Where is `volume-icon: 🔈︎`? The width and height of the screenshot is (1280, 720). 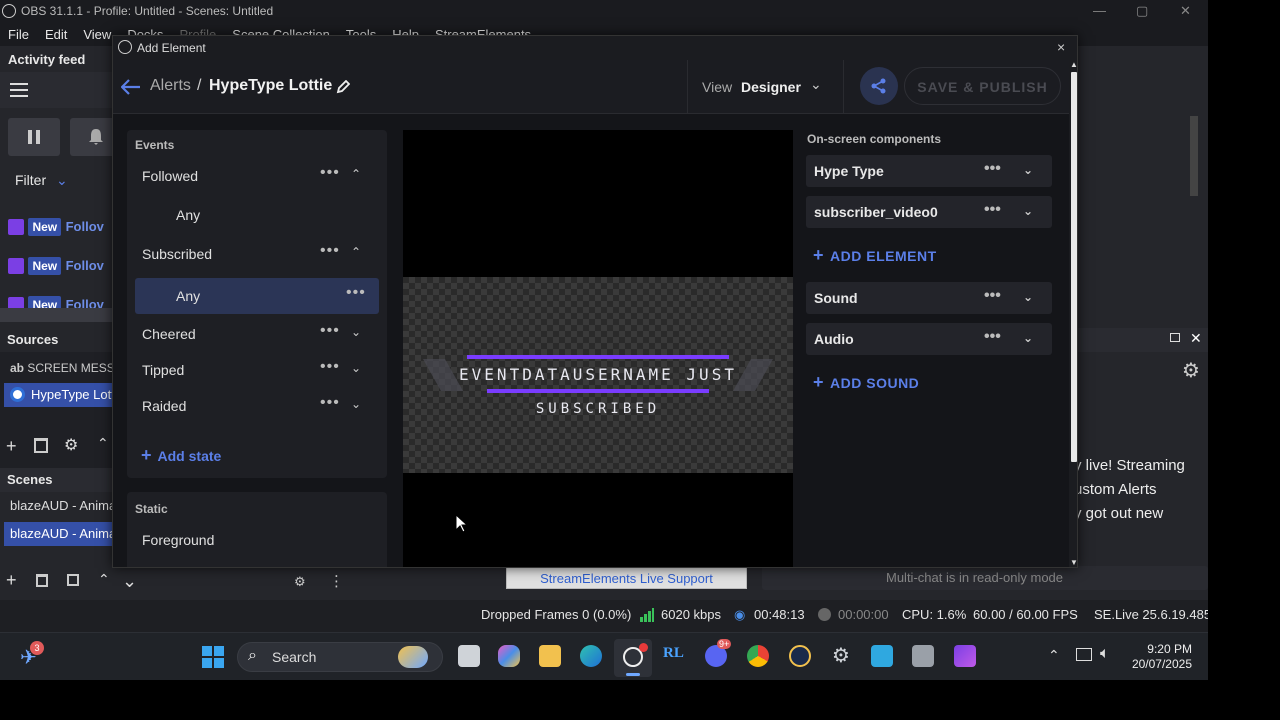
volume-icon: 🔈︎ is located at coordinates (1105, 654).